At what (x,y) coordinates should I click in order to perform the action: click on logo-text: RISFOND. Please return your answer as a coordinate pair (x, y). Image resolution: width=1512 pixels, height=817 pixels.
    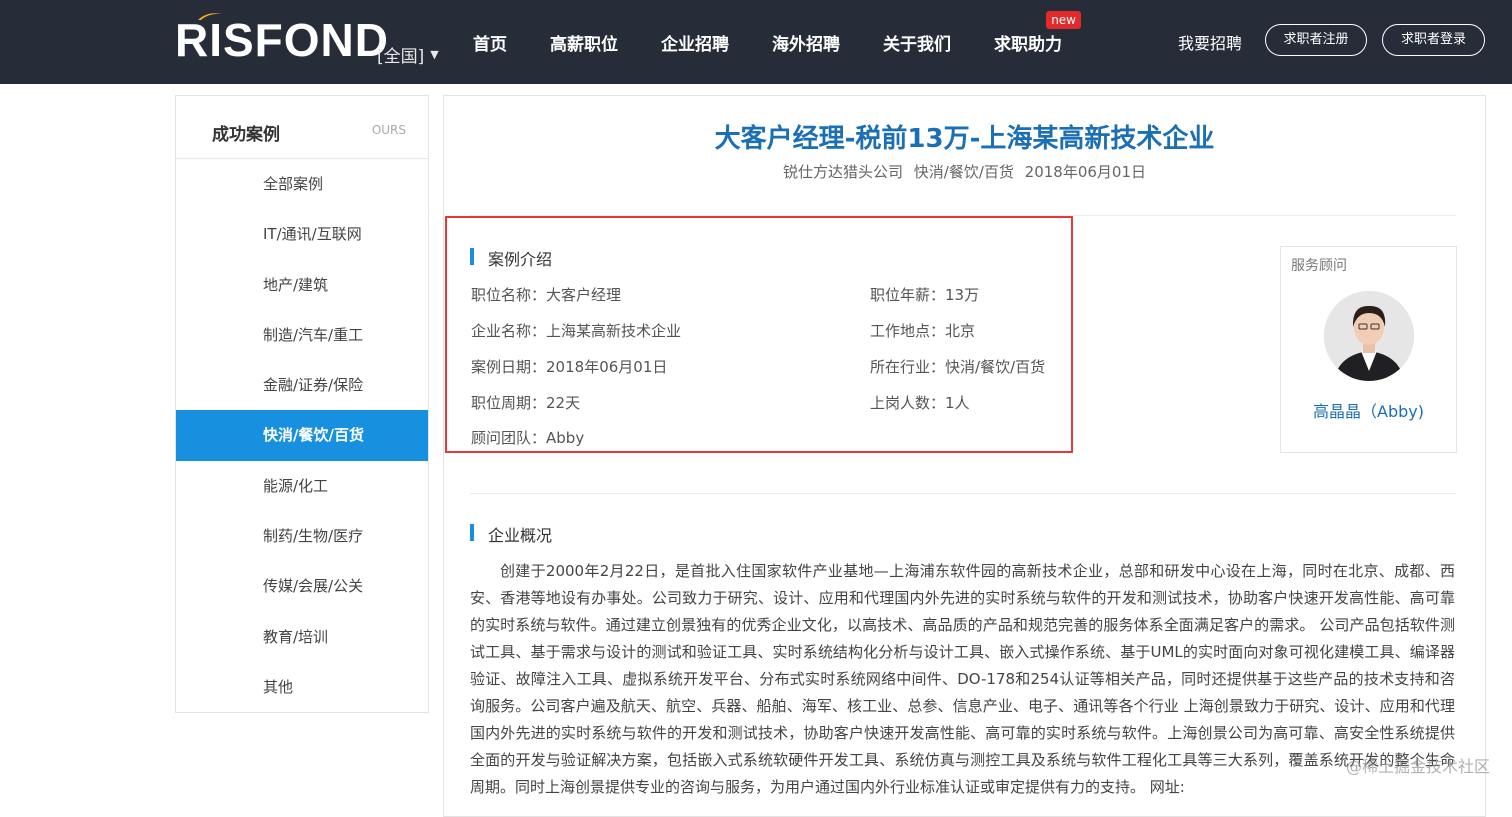
    Looking at the image, I should click on (282, 40).